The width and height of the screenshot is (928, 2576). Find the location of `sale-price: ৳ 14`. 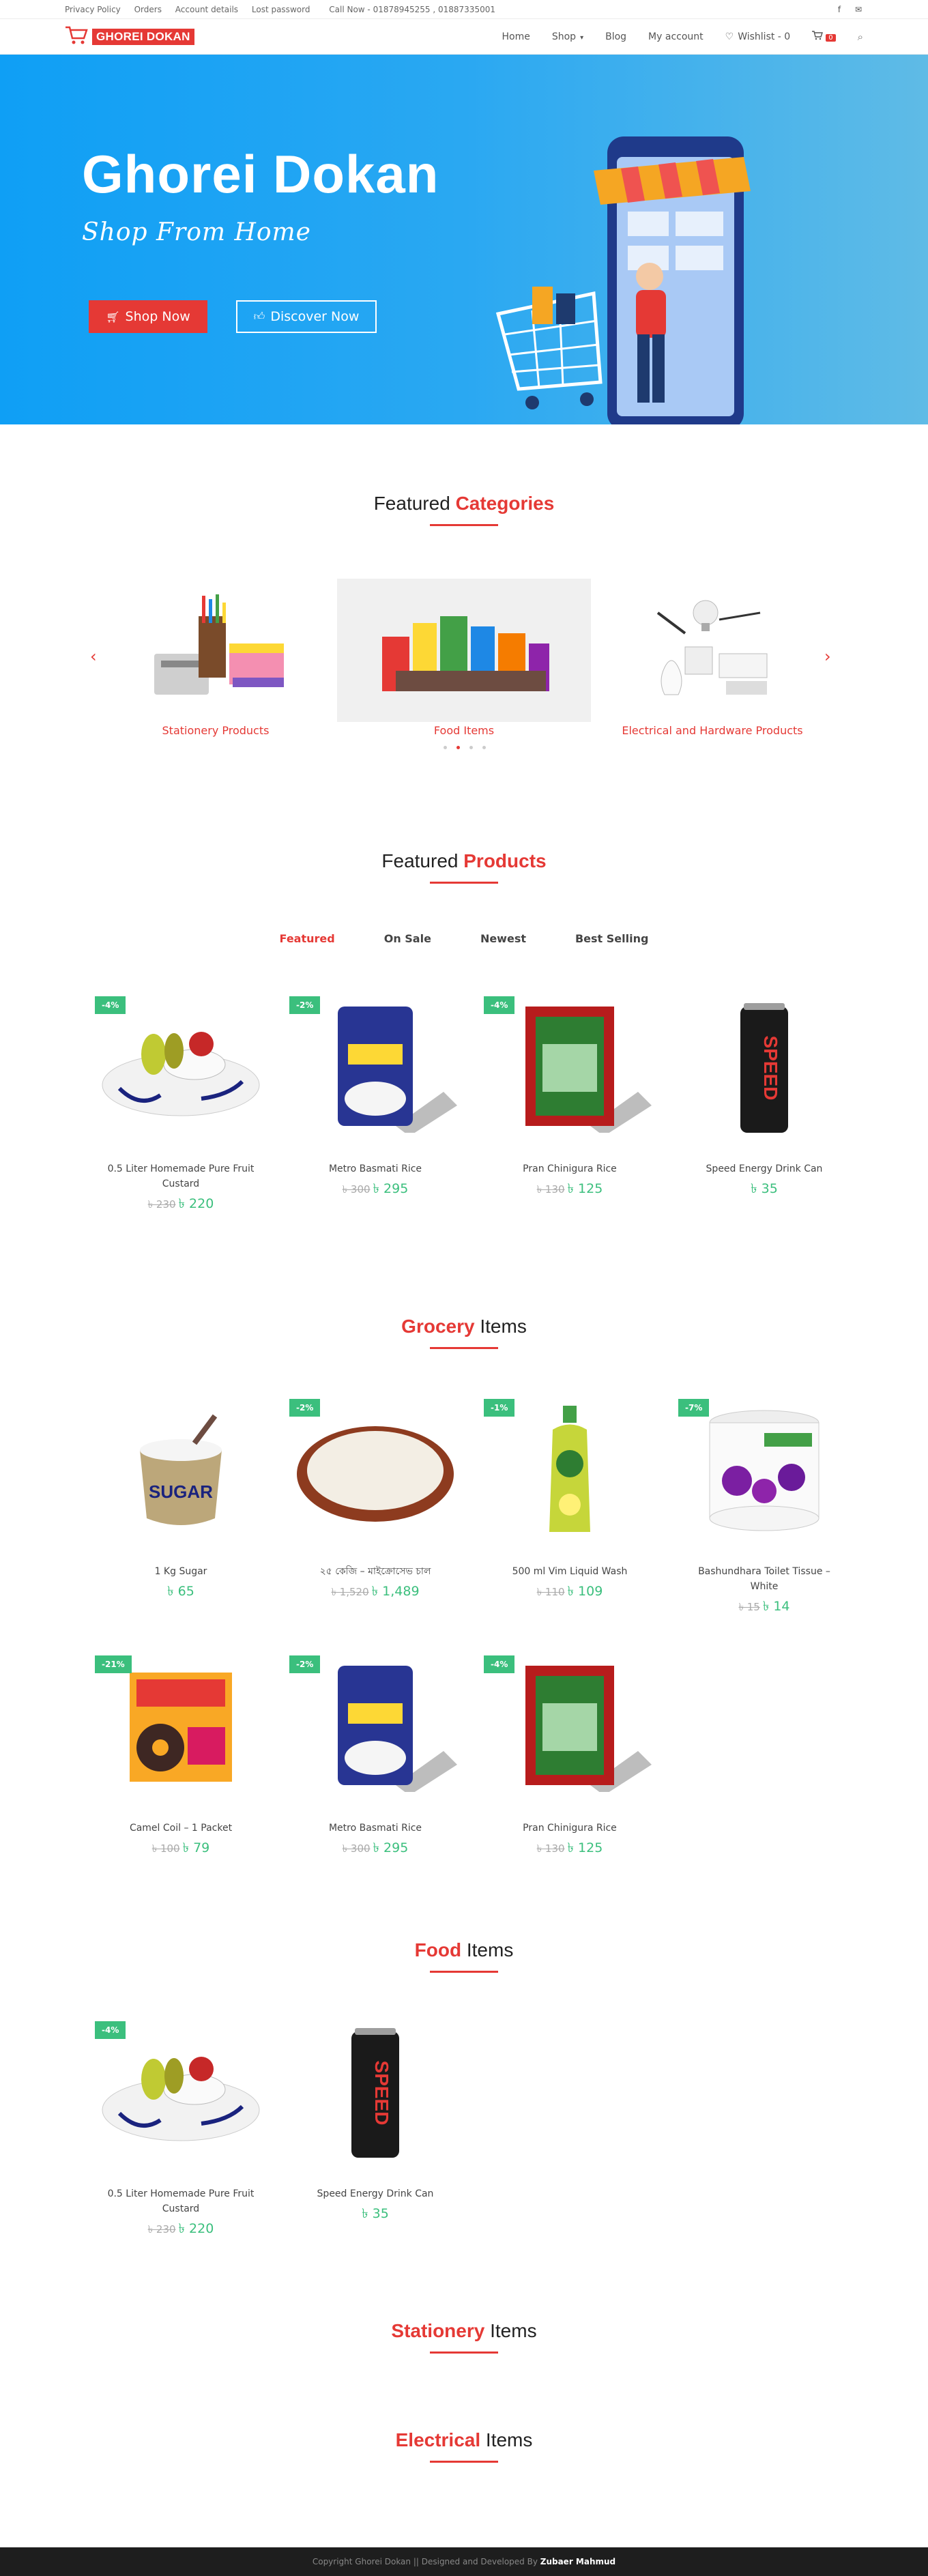

sale-price: ৳ 14 is located at coordinates (776, 1606).